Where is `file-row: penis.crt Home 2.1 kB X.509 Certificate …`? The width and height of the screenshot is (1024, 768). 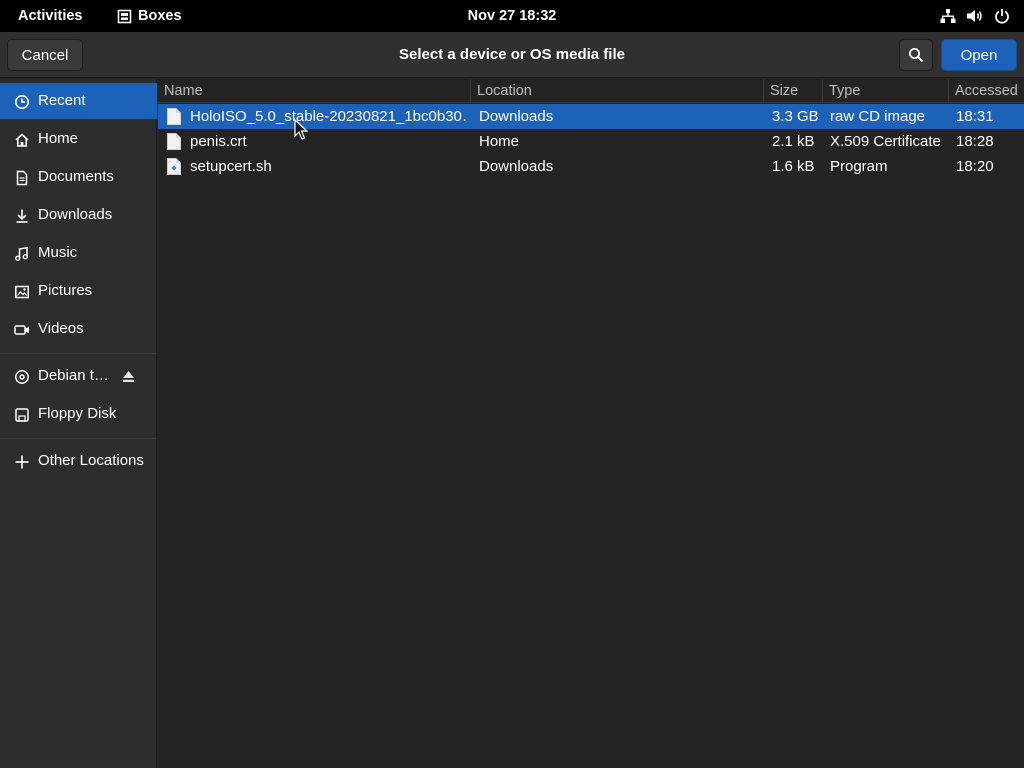 file-row: penis.crt Home 2.1 kB X.509 Certificate … is located at coordinates (591, 141).